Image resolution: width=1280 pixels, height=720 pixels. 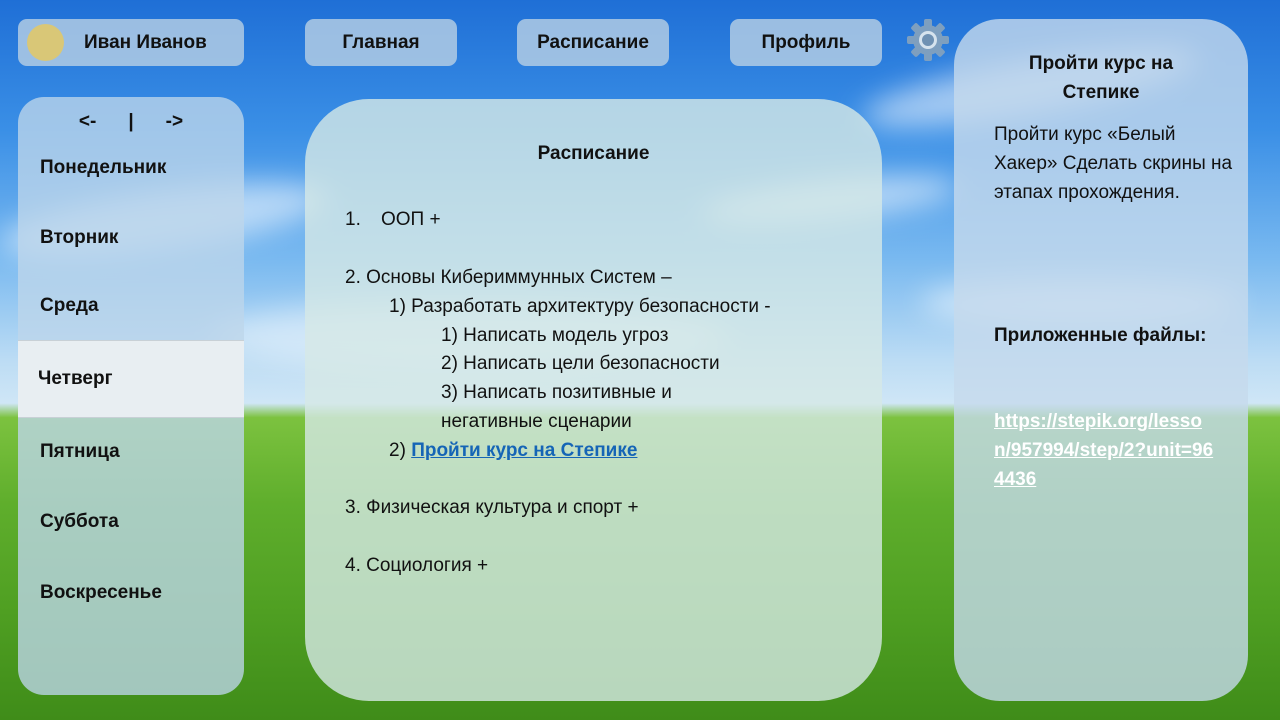 I want to click on item2-sub2: 2) Пройти курс на Степике, so click(x=513, y=451).